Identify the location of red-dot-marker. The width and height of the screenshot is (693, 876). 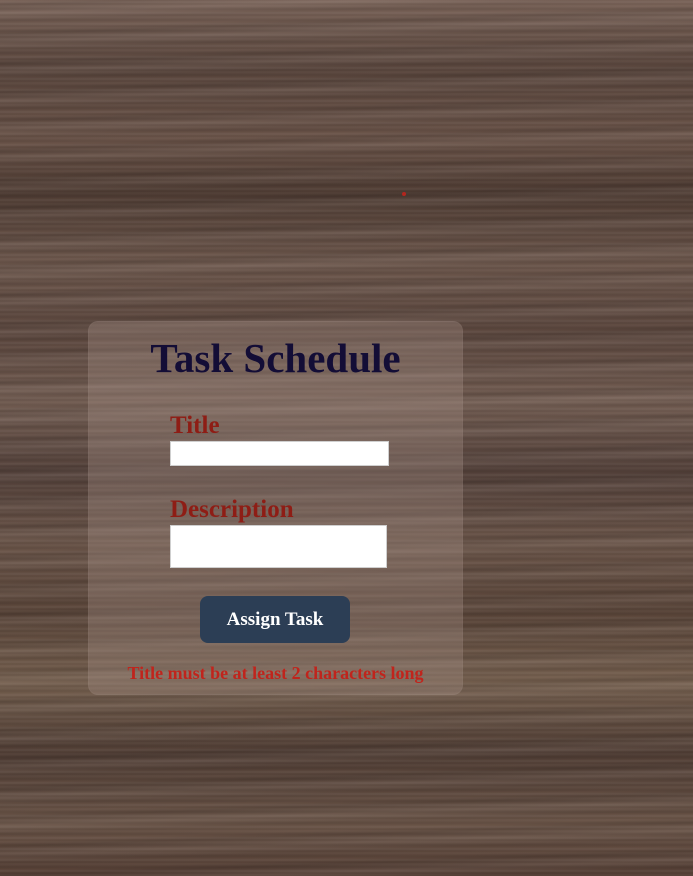
(404, 194).